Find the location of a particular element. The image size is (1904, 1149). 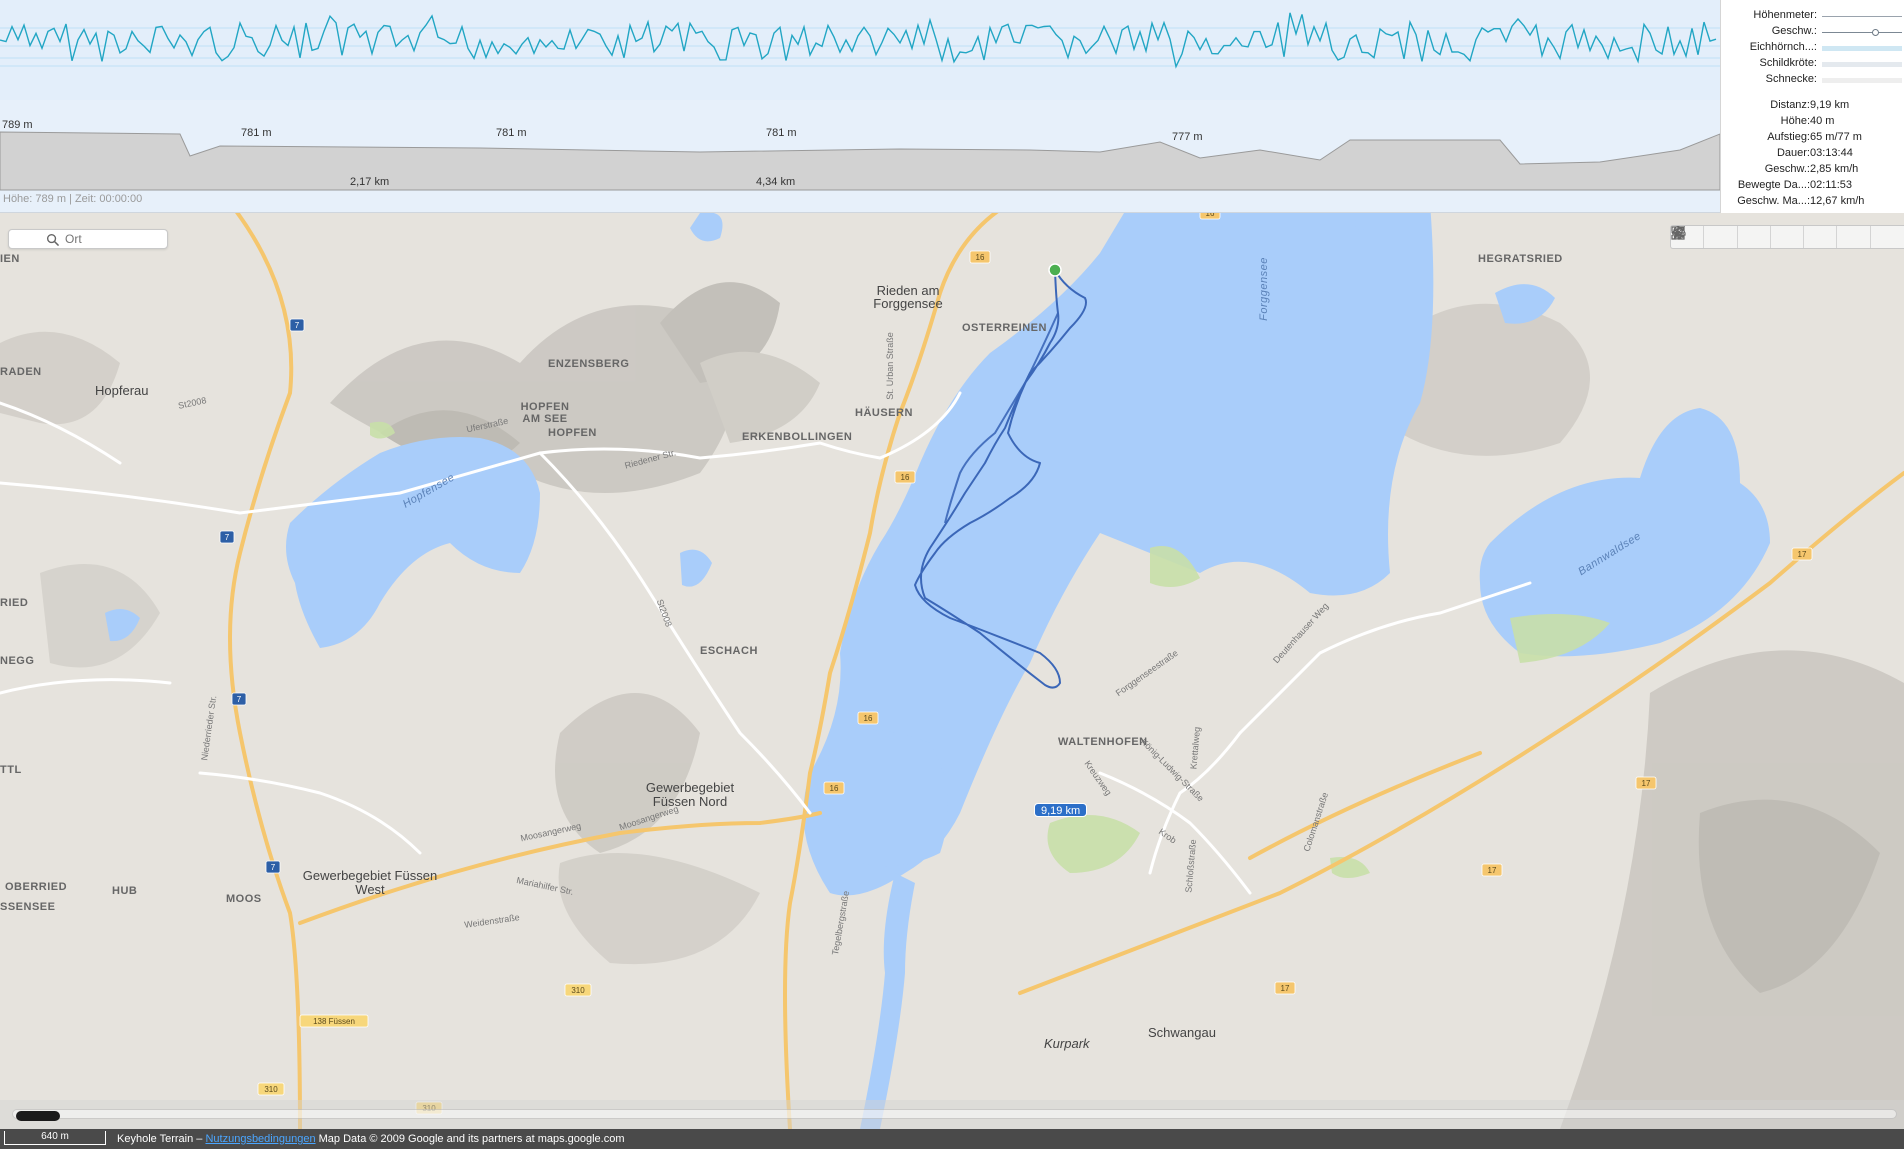

stat-label: Bewegte Da...: is located at coordinates (1773, 185).